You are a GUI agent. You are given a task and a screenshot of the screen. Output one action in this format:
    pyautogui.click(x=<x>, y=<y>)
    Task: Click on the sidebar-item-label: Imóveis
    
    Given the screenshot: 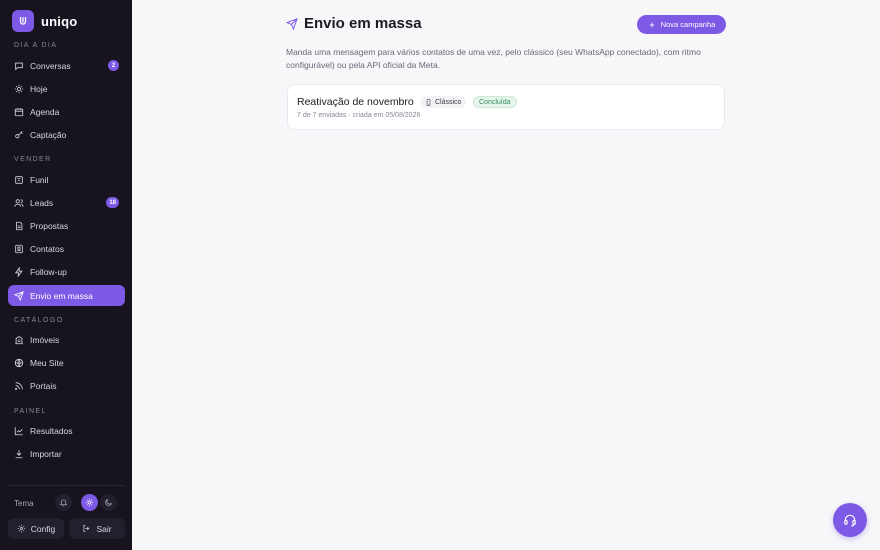 What is the action you would take?
    pyautogui.click(x=45, y=339)
    